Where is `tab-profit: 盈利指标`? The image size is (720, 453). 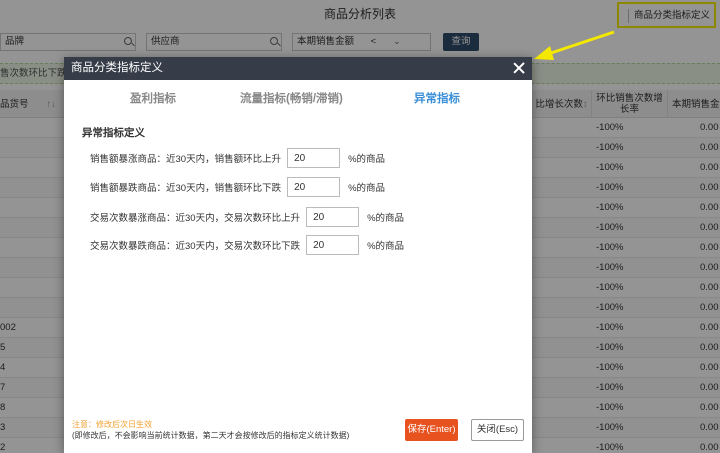 tab-profit: 盈利指标 is located at coordinates (153, 99).